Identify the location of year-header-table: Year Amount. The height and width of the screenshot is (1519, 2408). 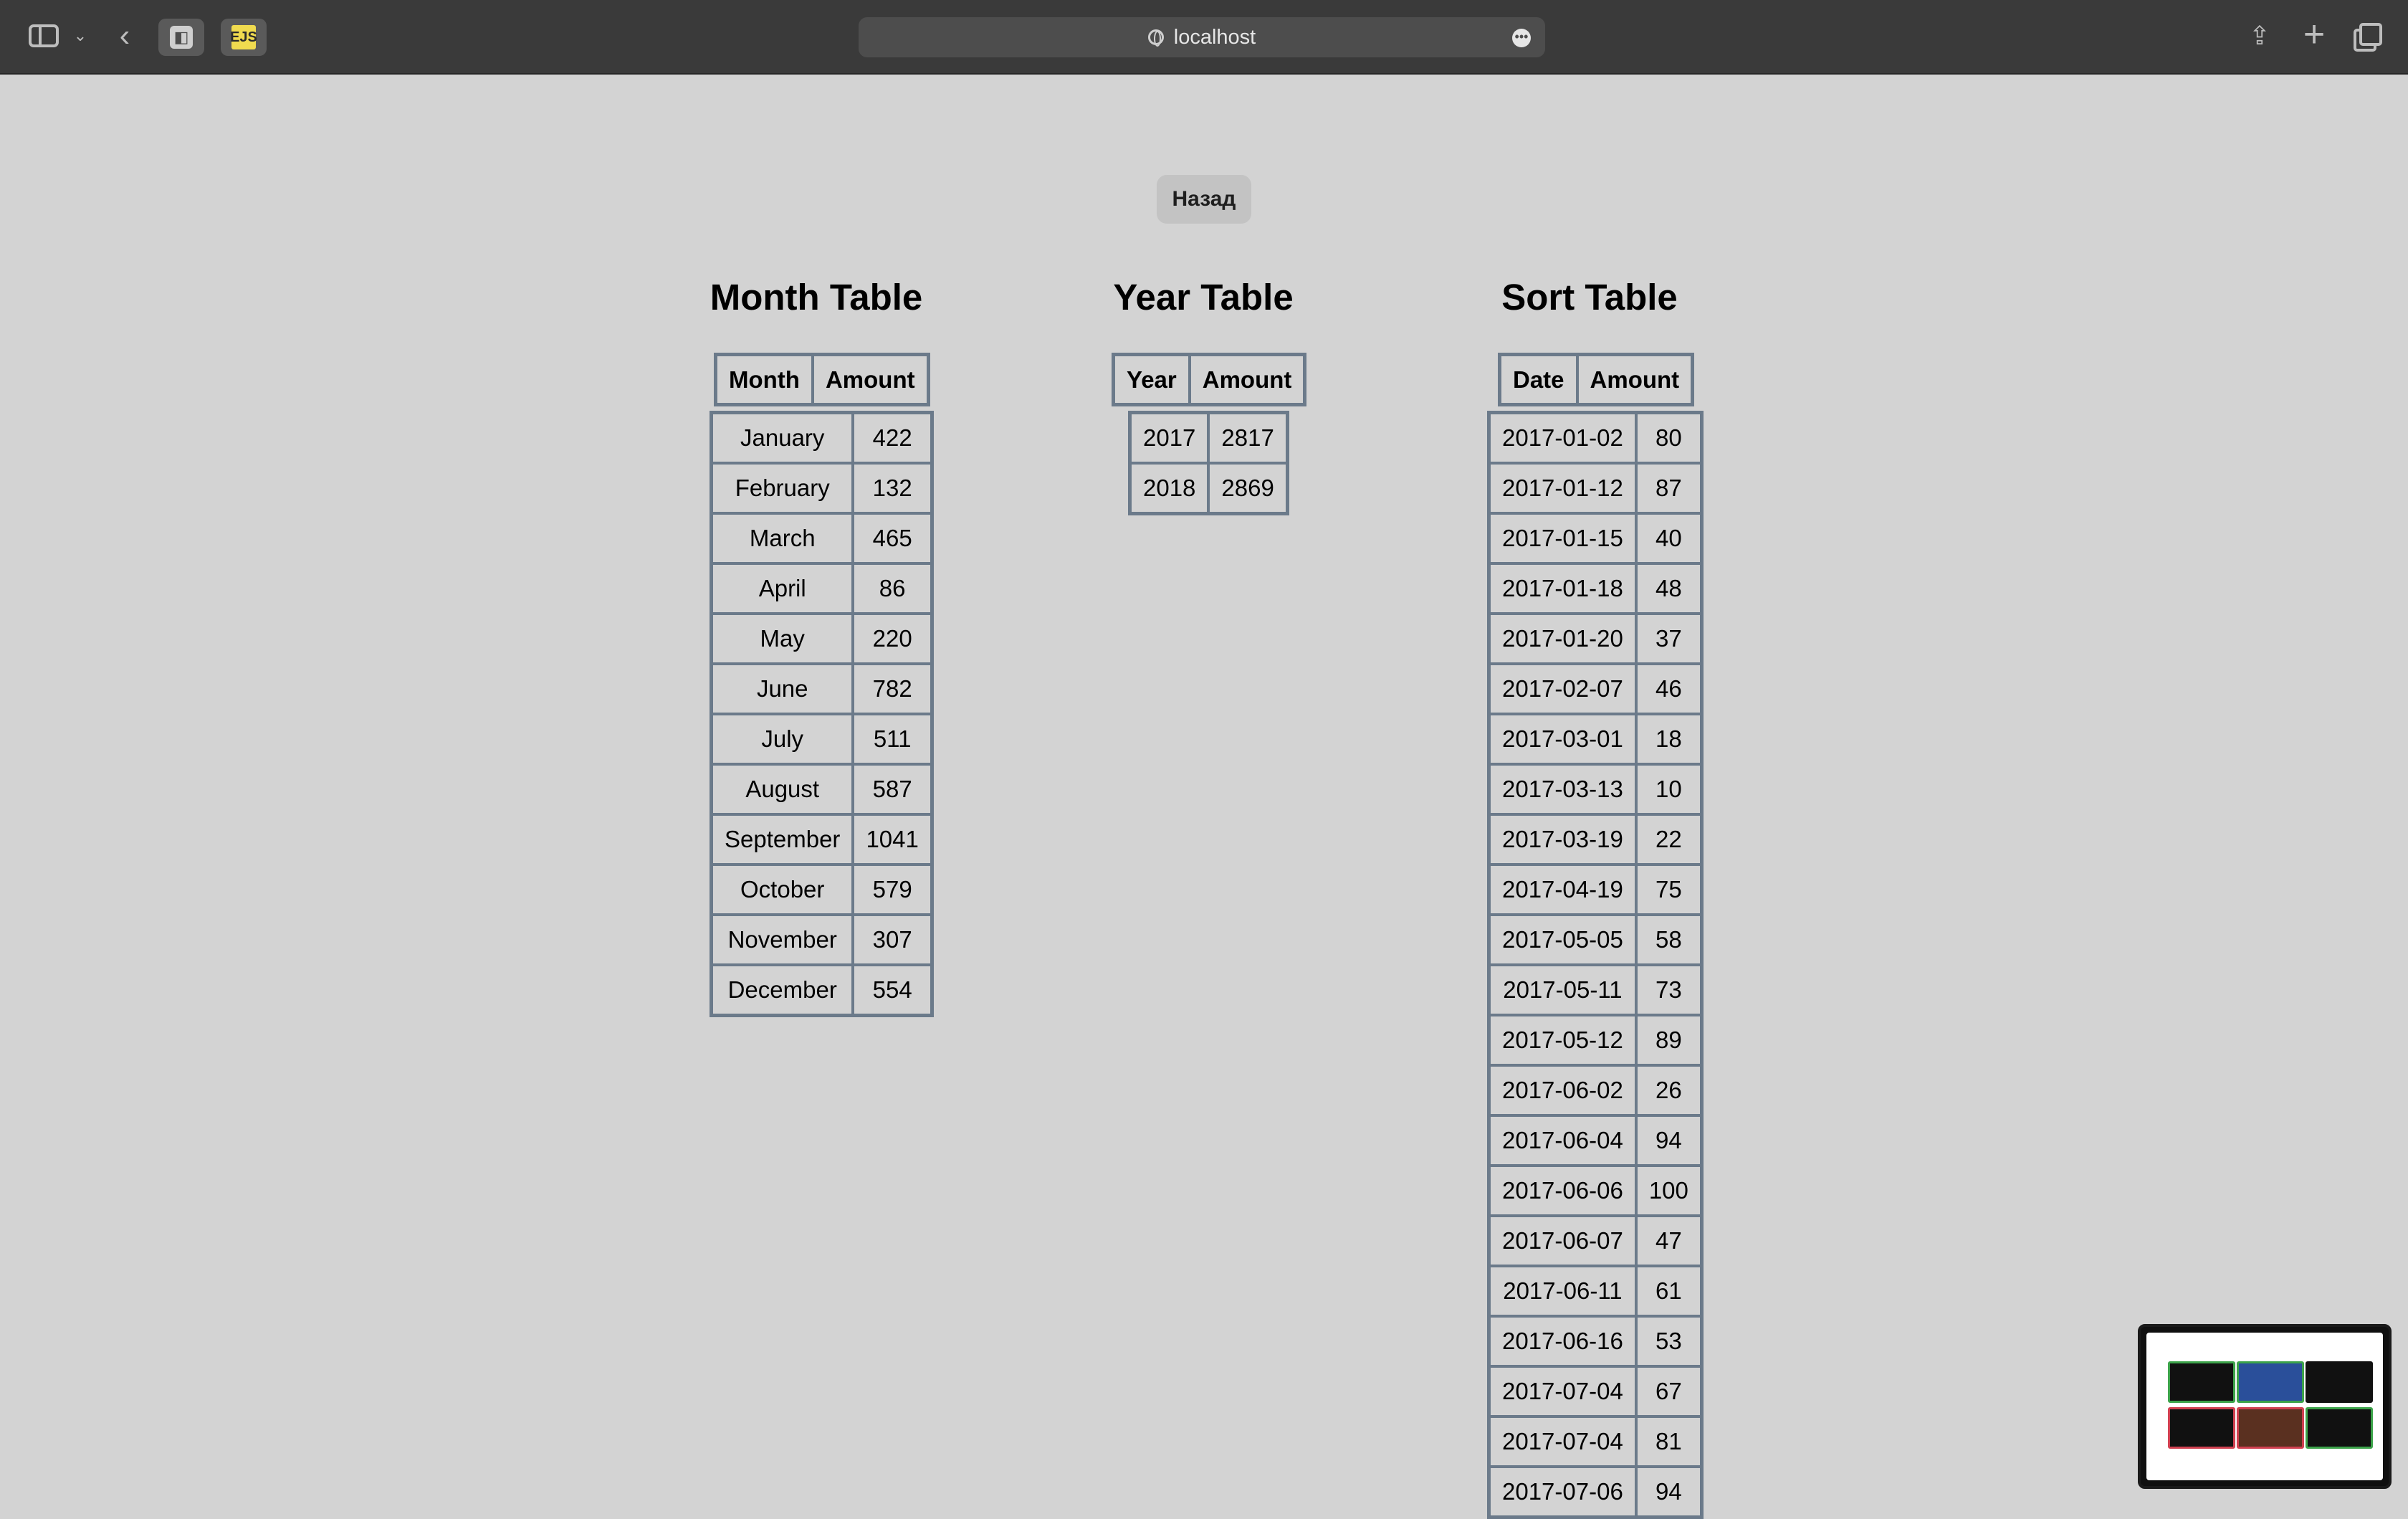
(1209, 379).